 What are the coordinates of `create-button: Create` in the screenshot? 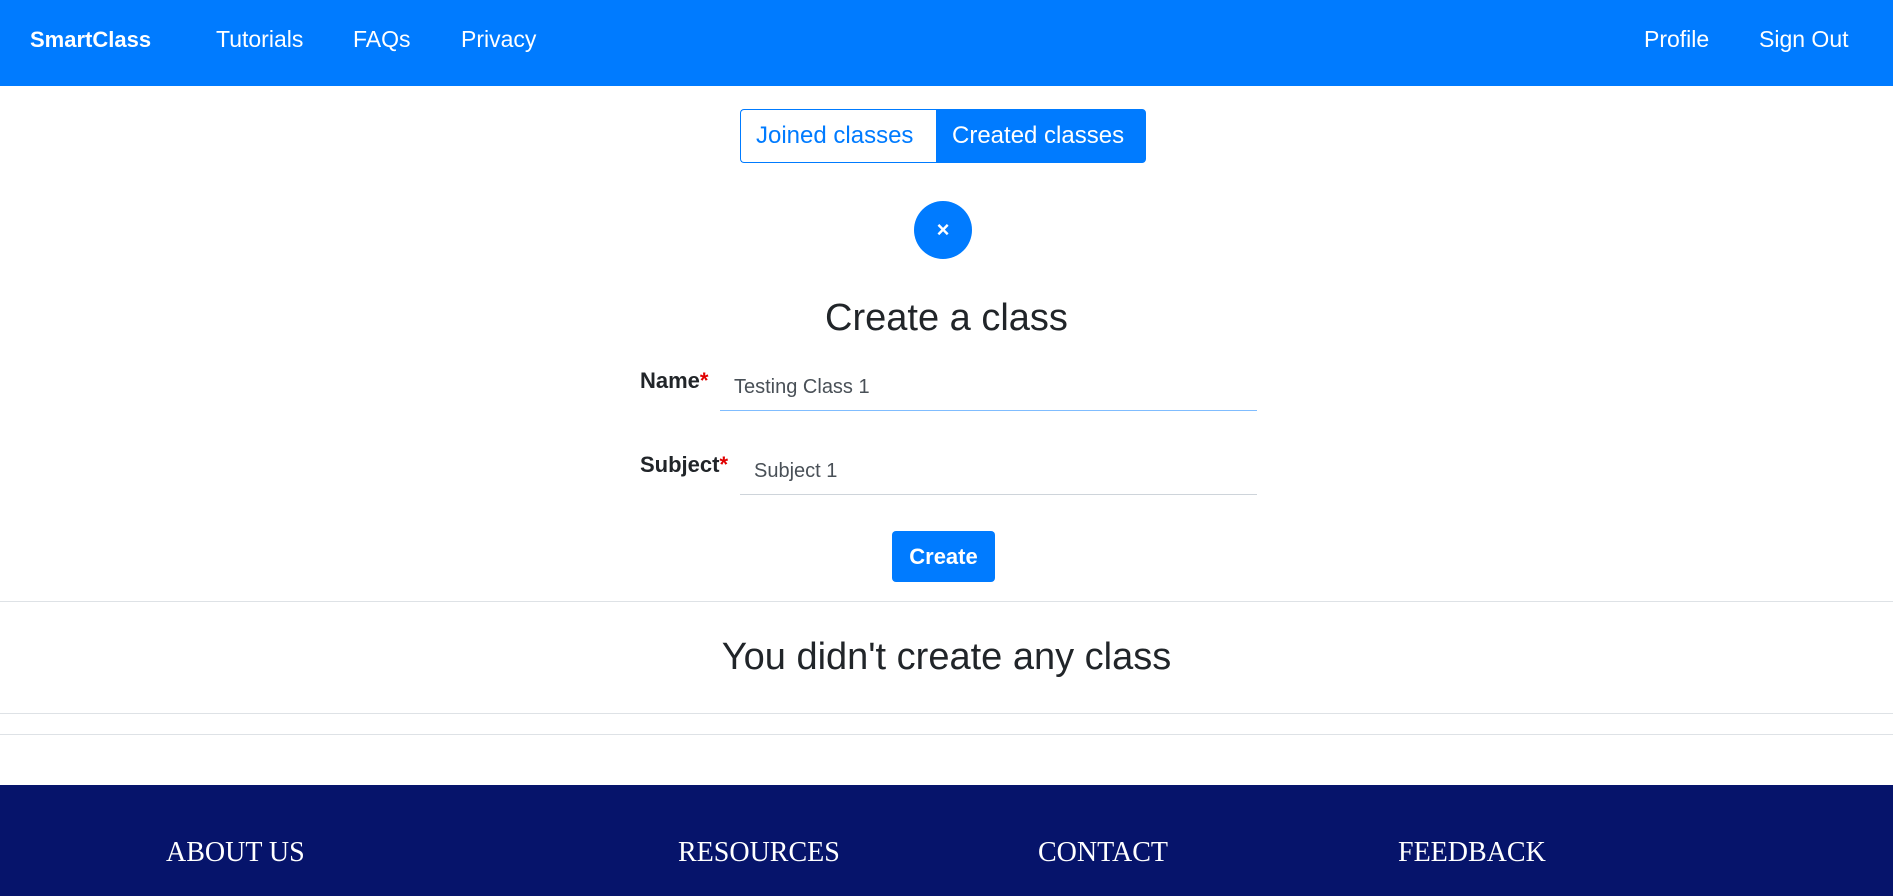 It's located at (943, 556).